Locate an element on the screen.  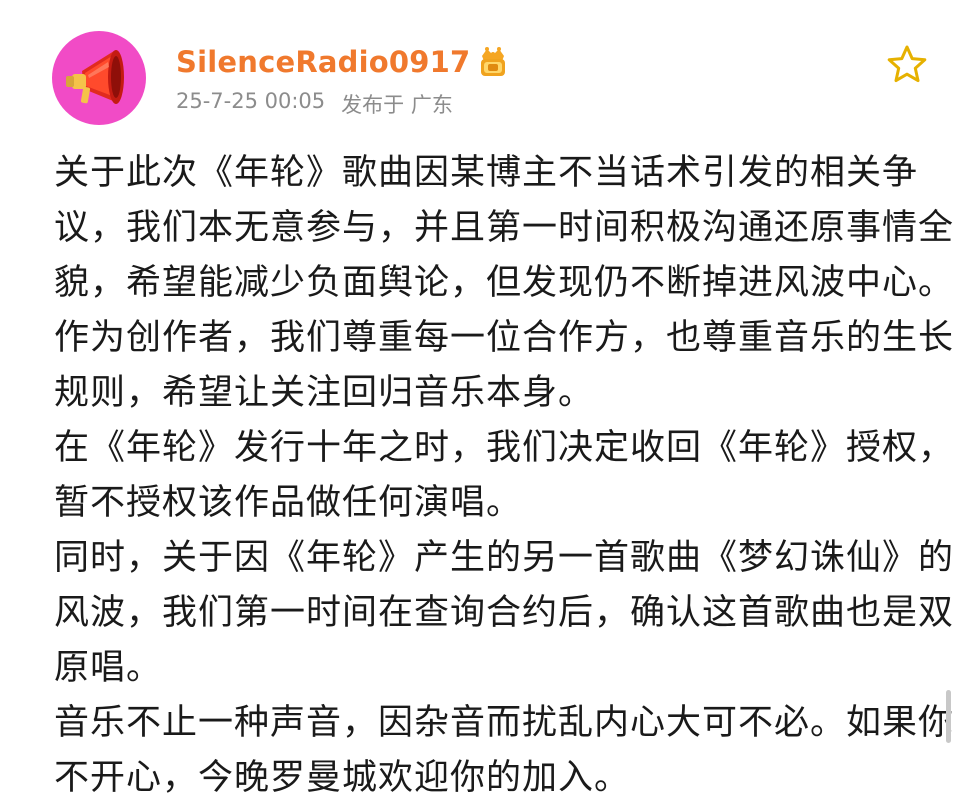
vip-crown-icon is located at coordinates (493, 62).